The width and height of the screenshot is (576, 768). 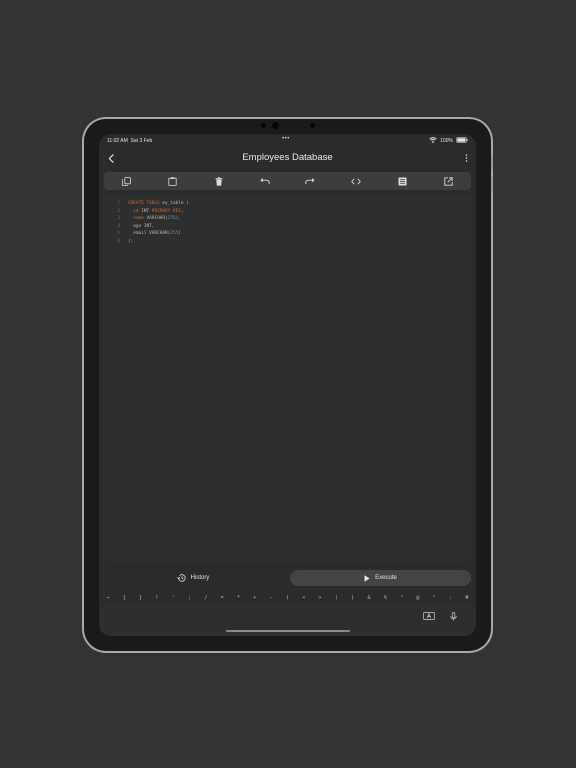 I want to click on history-icon, so click(x=181, y=578).